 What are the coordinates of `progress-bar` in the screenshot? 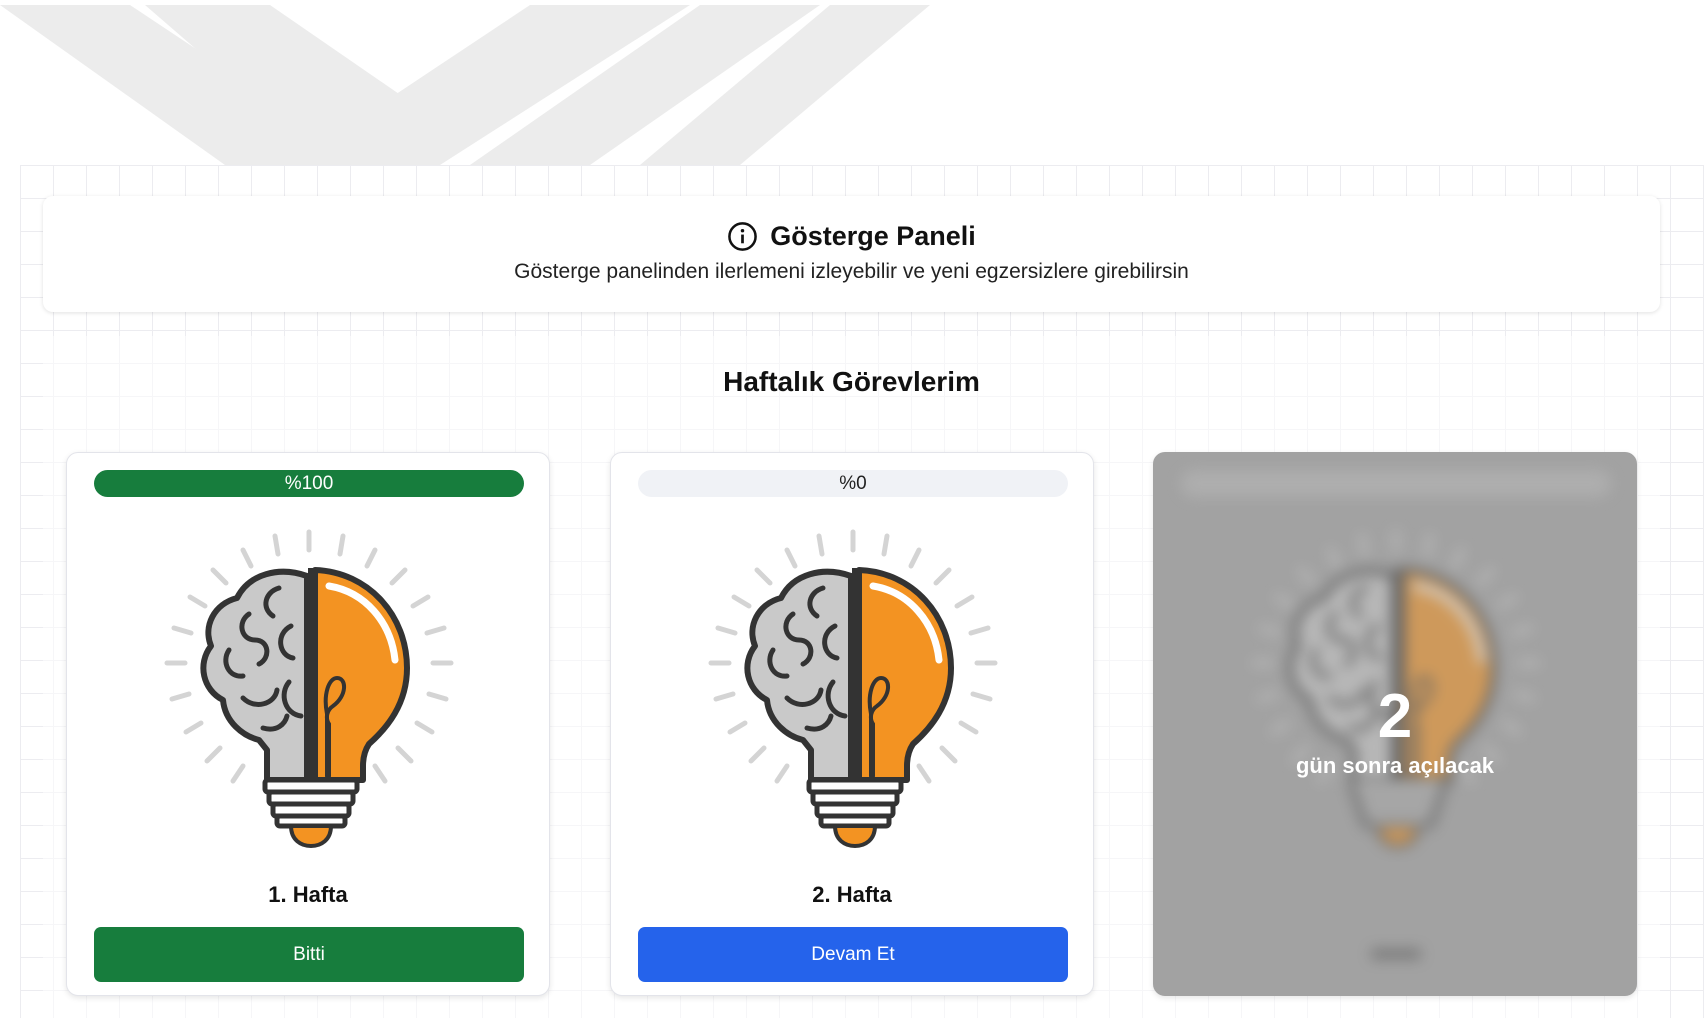 It's located at (1396, 483).